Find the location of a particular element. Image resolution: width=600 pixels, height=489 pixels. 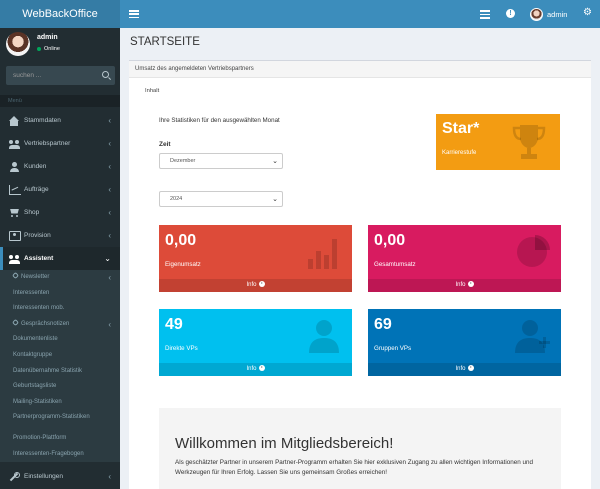

sidebar-item-label: Assistent is located at coordinates (39, 258).